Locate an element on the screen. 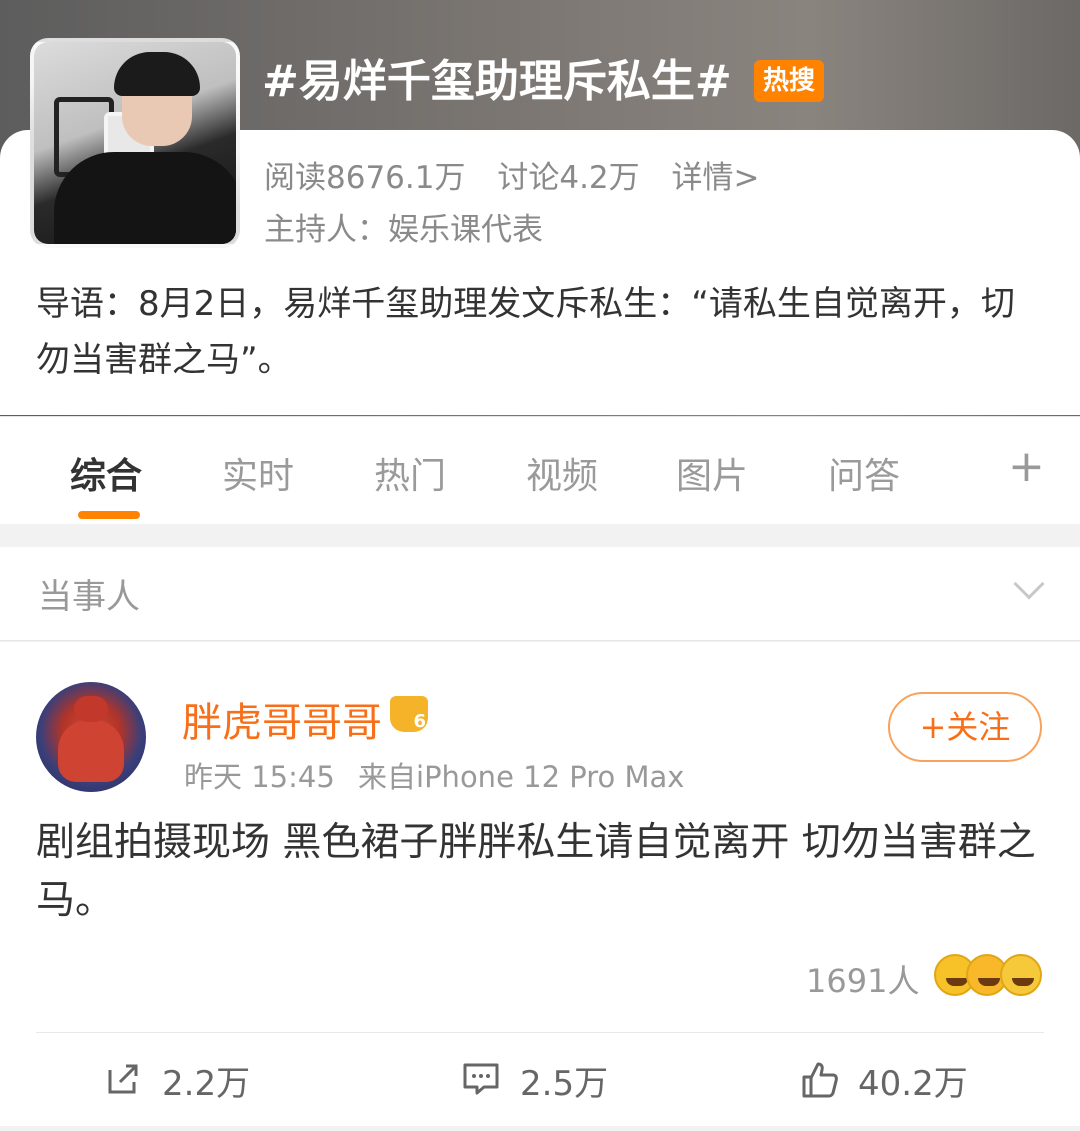  repost-count: 2.2万 is located at coordinates (206, 1084).